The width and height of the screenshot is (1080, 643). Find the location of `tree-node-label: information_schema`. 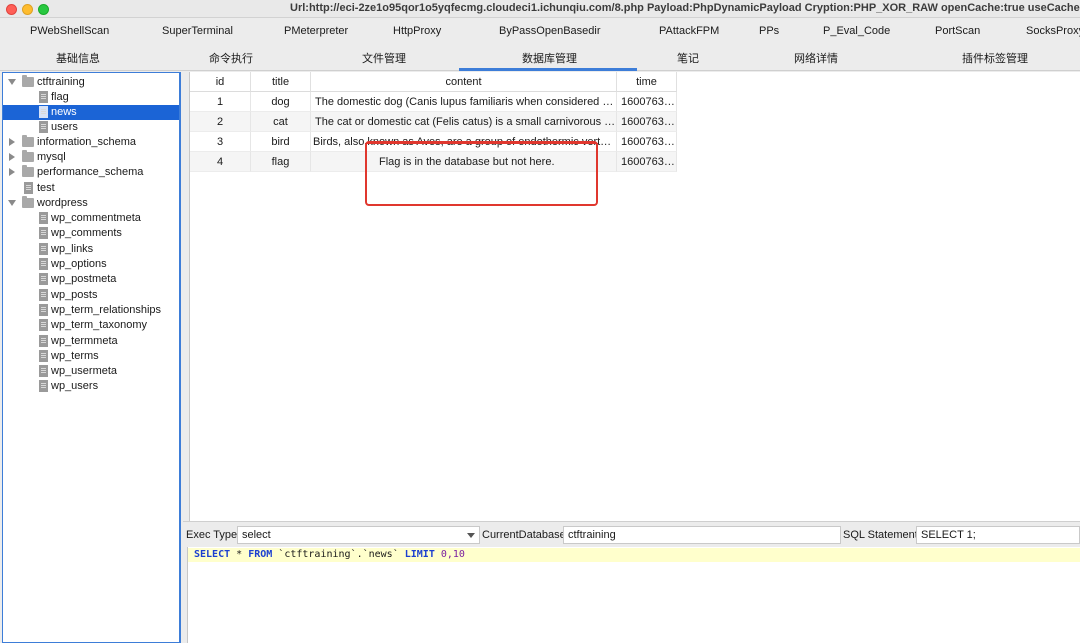

tree-node-label: information_schema is located at coordinates (87, 142).